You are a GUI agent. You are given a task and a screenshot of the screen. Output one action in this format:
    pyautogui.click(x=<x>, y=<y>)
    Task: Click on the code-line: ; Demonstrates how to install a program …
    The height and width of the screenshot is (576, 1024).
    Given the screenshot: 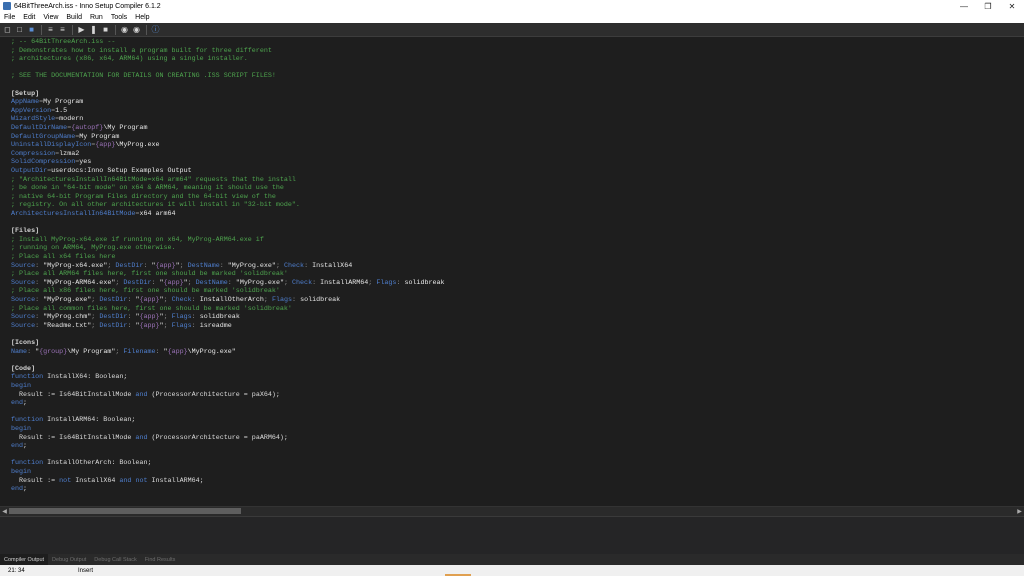 What is the action you would take?
    pyautogui.click(x=141, y=51)
    